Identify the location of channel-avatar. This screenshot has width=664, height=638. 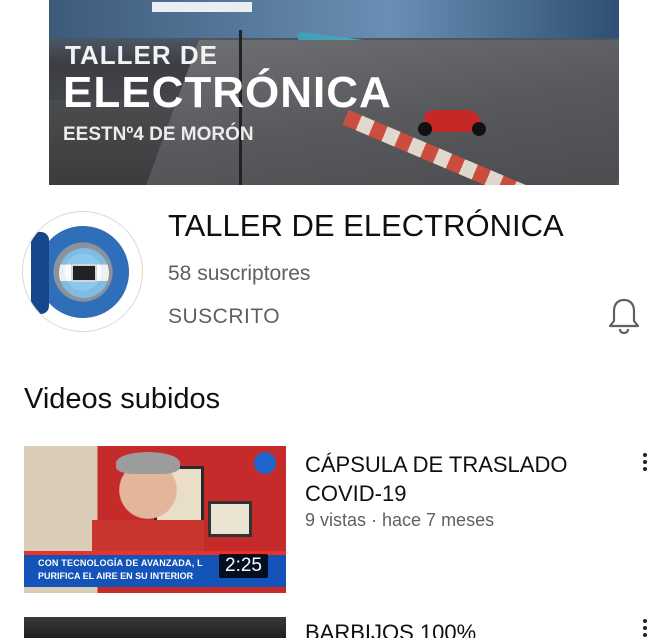
(82, 271).